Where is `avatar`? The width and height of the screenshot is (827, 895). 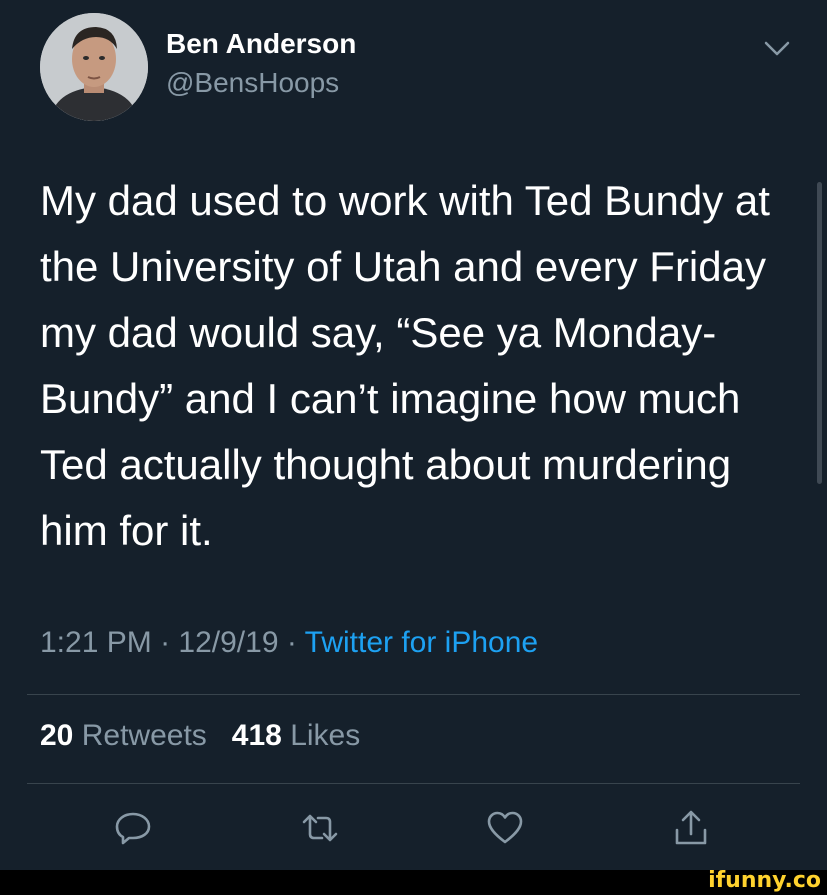 avatar is located at coordinates (94, 67).